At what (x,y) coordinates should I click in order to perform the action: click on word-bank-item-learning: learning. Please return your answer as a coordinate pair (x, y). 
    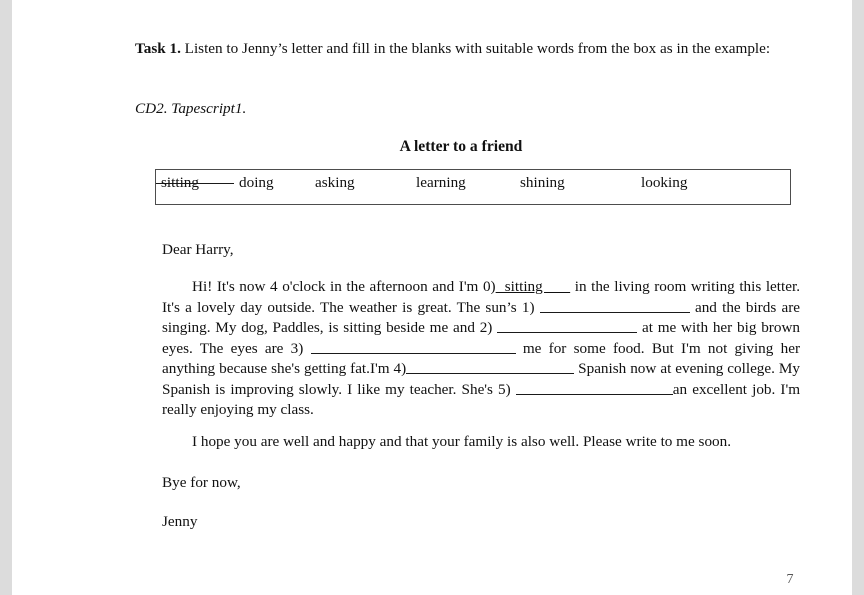
    Looking at the image, I should click on (441, 183).